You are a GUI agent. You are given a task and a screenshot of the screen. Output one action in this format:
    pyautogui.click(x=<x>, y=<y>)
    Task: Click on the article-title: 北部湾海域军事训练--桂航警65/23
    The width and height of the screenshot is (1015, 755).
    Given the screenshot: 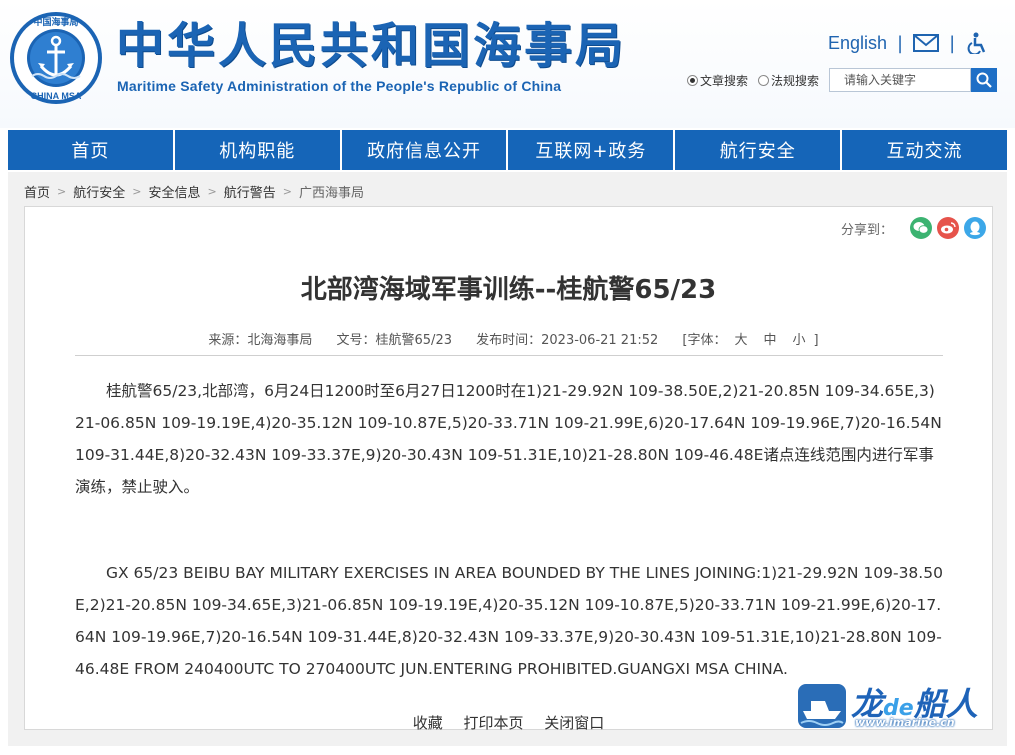 What is the action you would take?
    pyautogui.click(x=508, y=290)
    